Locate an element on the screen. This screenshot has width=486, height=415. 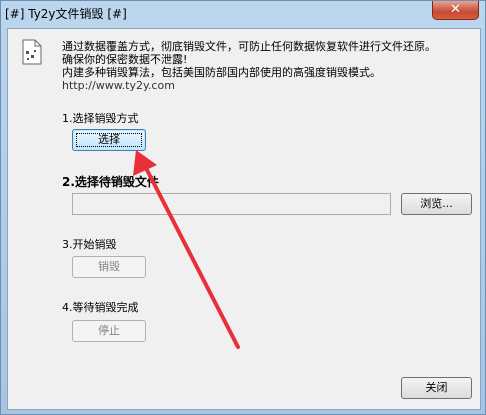
destroy-button-label: 销毁 is located at coordinates (109, 266).